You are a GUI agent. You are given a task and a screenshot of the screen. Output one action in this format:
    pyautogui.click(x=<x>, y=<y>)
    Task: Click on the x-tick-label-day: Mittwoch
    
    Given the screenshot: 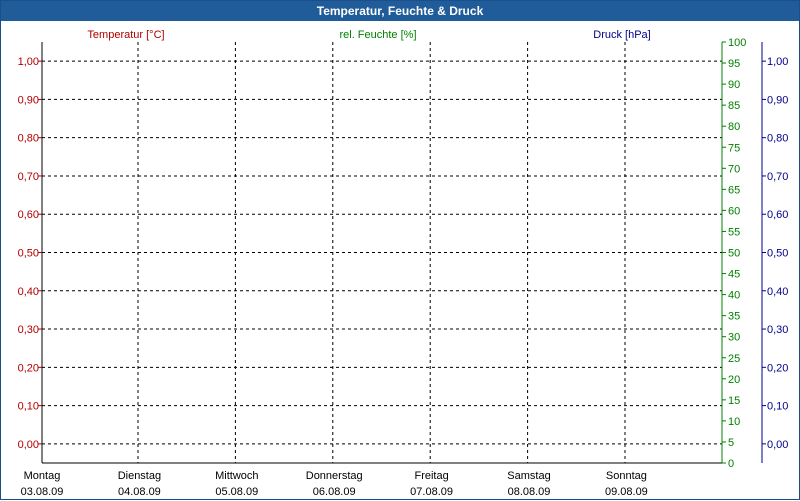 What is the action you would take?
    pyautogui.click(x=236, y=476)
    